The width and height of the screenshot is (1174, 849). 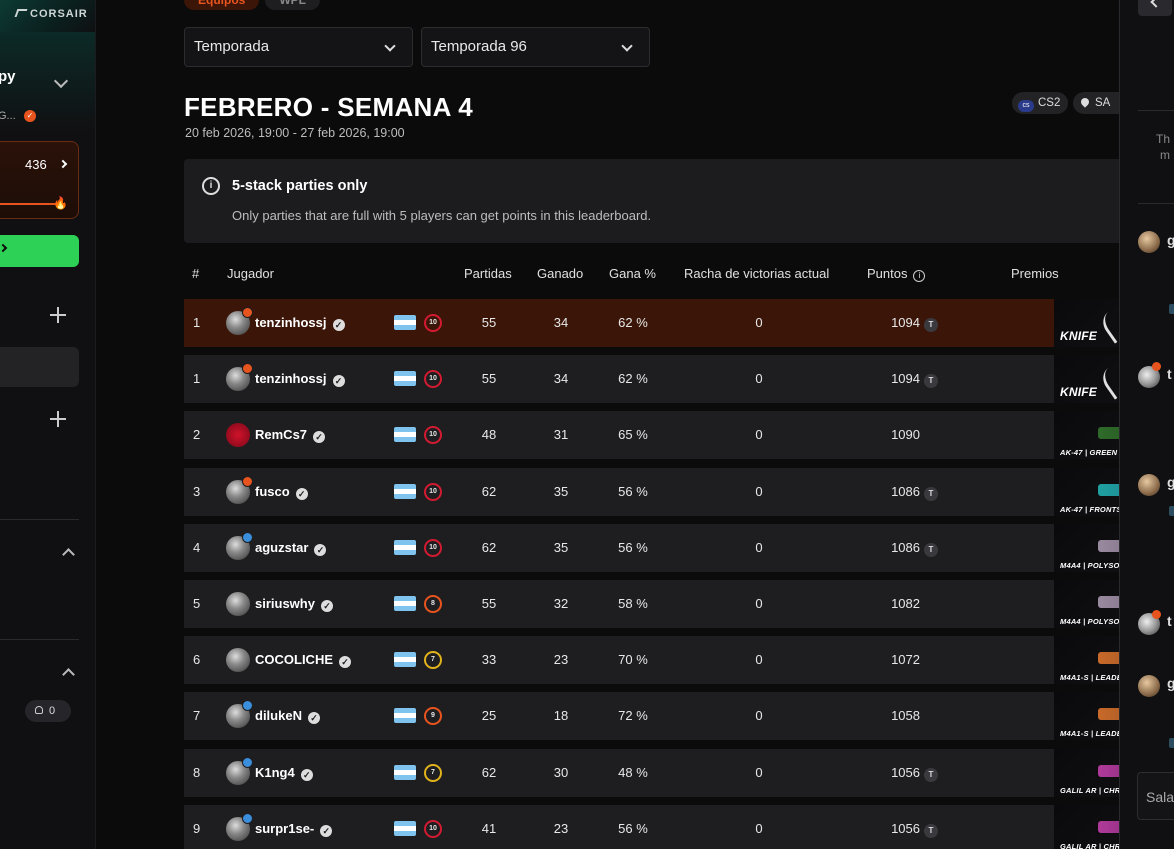 What do you see at coordinates (919, 276) in the screenshot?
I see `info-icon: i` at bounding box center [919, 276].